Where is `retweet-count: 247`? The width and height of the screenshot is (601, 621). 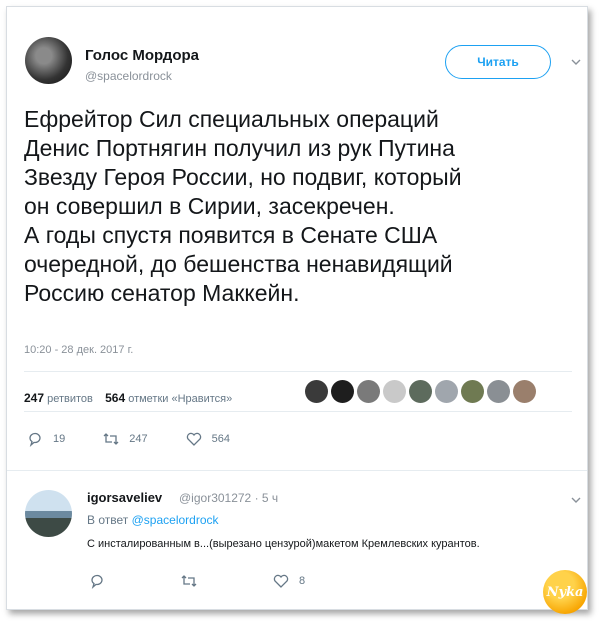
retweet-count: 247 is located at coordinates (138, 439).